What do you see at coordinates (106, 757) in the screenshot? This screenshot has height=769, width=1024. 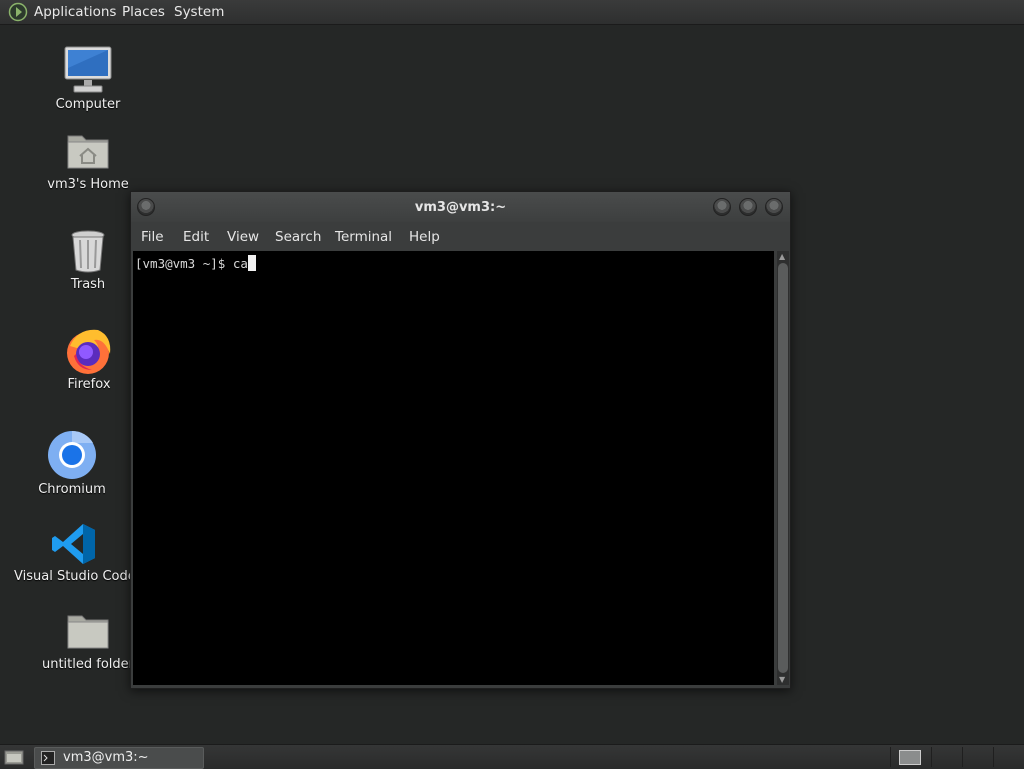 I see `taskbar-item-label: vm3@vm3:~` at bounding box center [106, 757].